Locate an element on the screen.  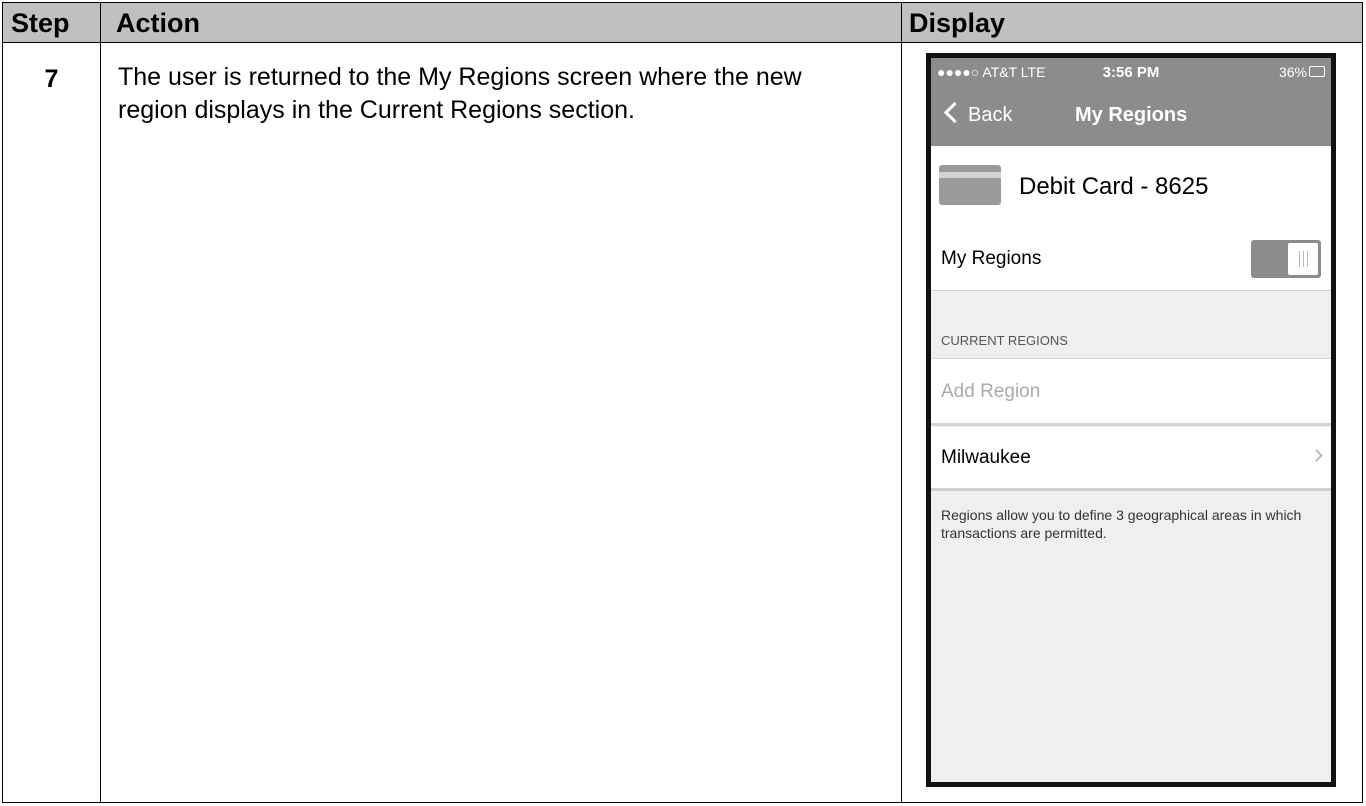
back-button: Back is located at coordinates (977, 114).